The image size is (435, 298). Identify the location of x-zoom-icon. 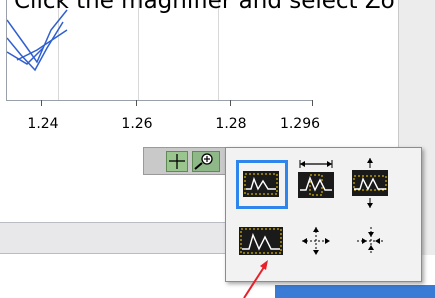
(316, 179).